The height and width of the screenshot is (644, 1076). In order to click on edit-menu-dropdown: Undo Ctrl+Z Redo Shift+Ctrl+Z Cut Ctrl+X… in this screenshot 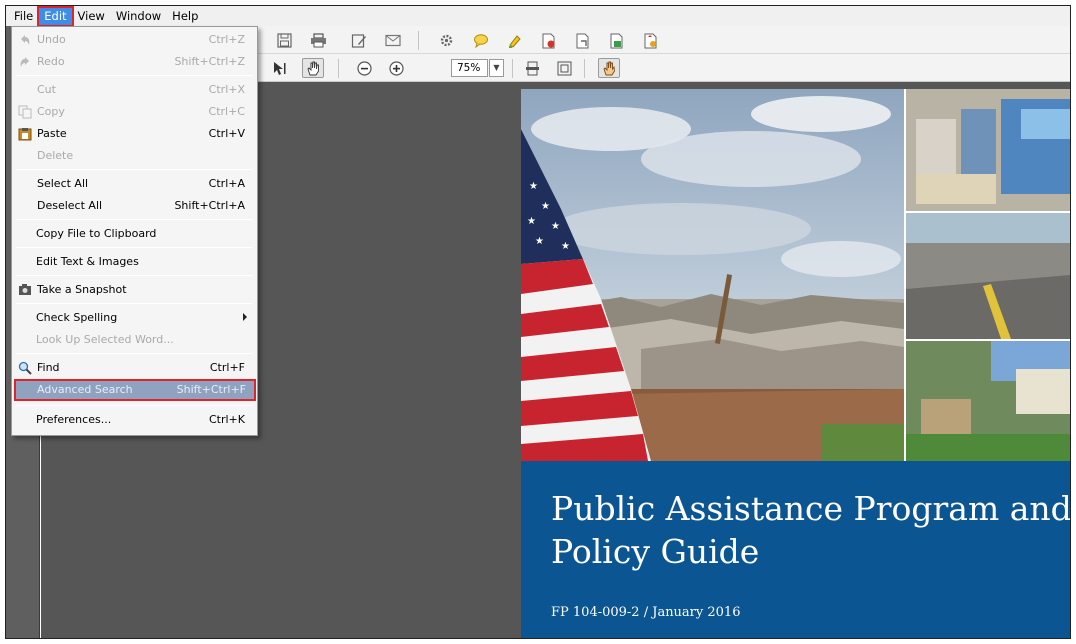, I will do `click(134, 231)`.